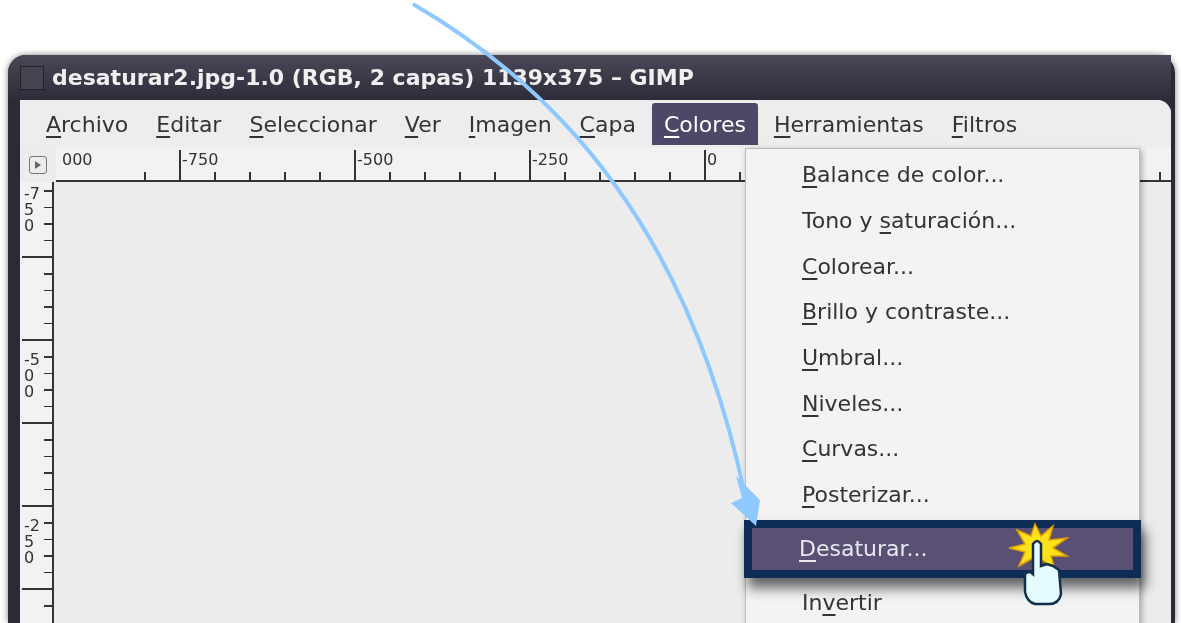 The width and height of the screenshot is (1181, 623). What do you see at coordinates (712, 160) in the screenshot?
I see `ruler-label: 0` at bounding box center [712, 160].